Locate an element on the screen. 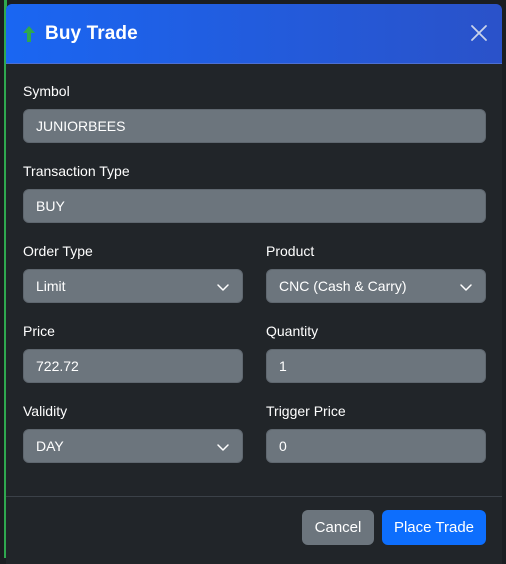 This screenshot has height=564, width=506. trigger-price-value: 0 is located at coordinates (283, 446).